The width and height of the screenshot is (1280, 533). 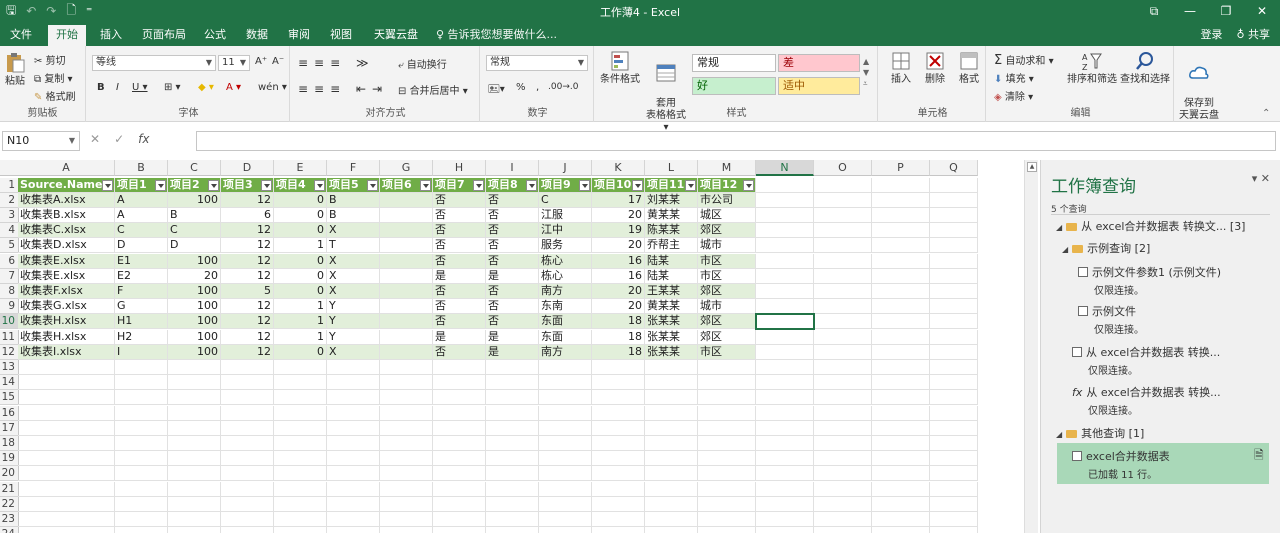 I want to click on cell-i21, so click(x=512, y=489).